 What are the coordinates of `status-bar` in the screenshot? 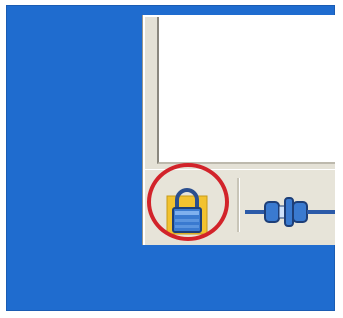 It's located at (240, 204).